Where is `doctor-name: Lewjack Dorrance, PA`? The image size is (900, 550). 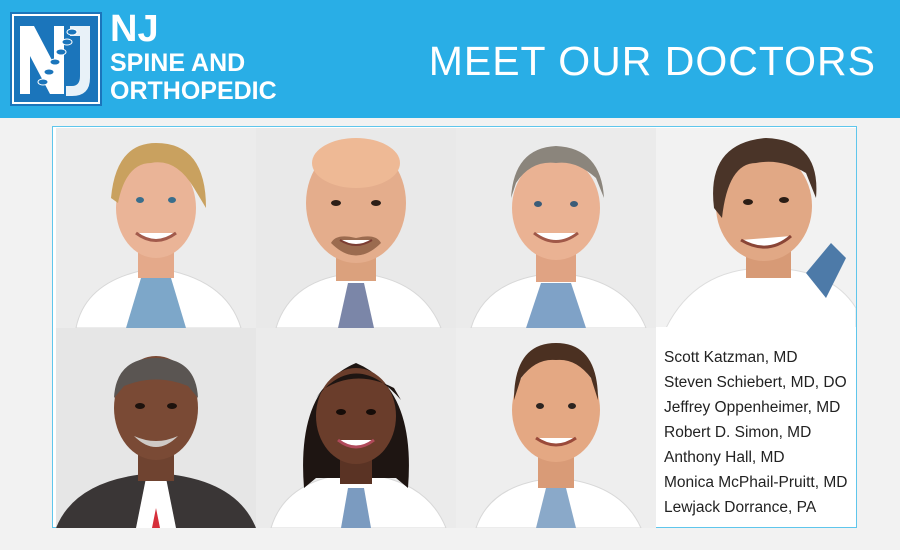
doctor-name: Lewjack Dorrance, PA is located at coordinates (760, 507).